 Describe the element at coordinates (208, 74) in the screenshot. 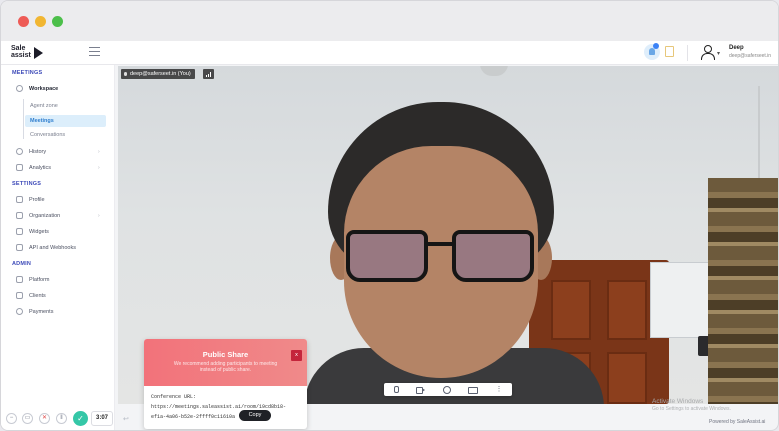

I see `signal-strength-icon` at that location.